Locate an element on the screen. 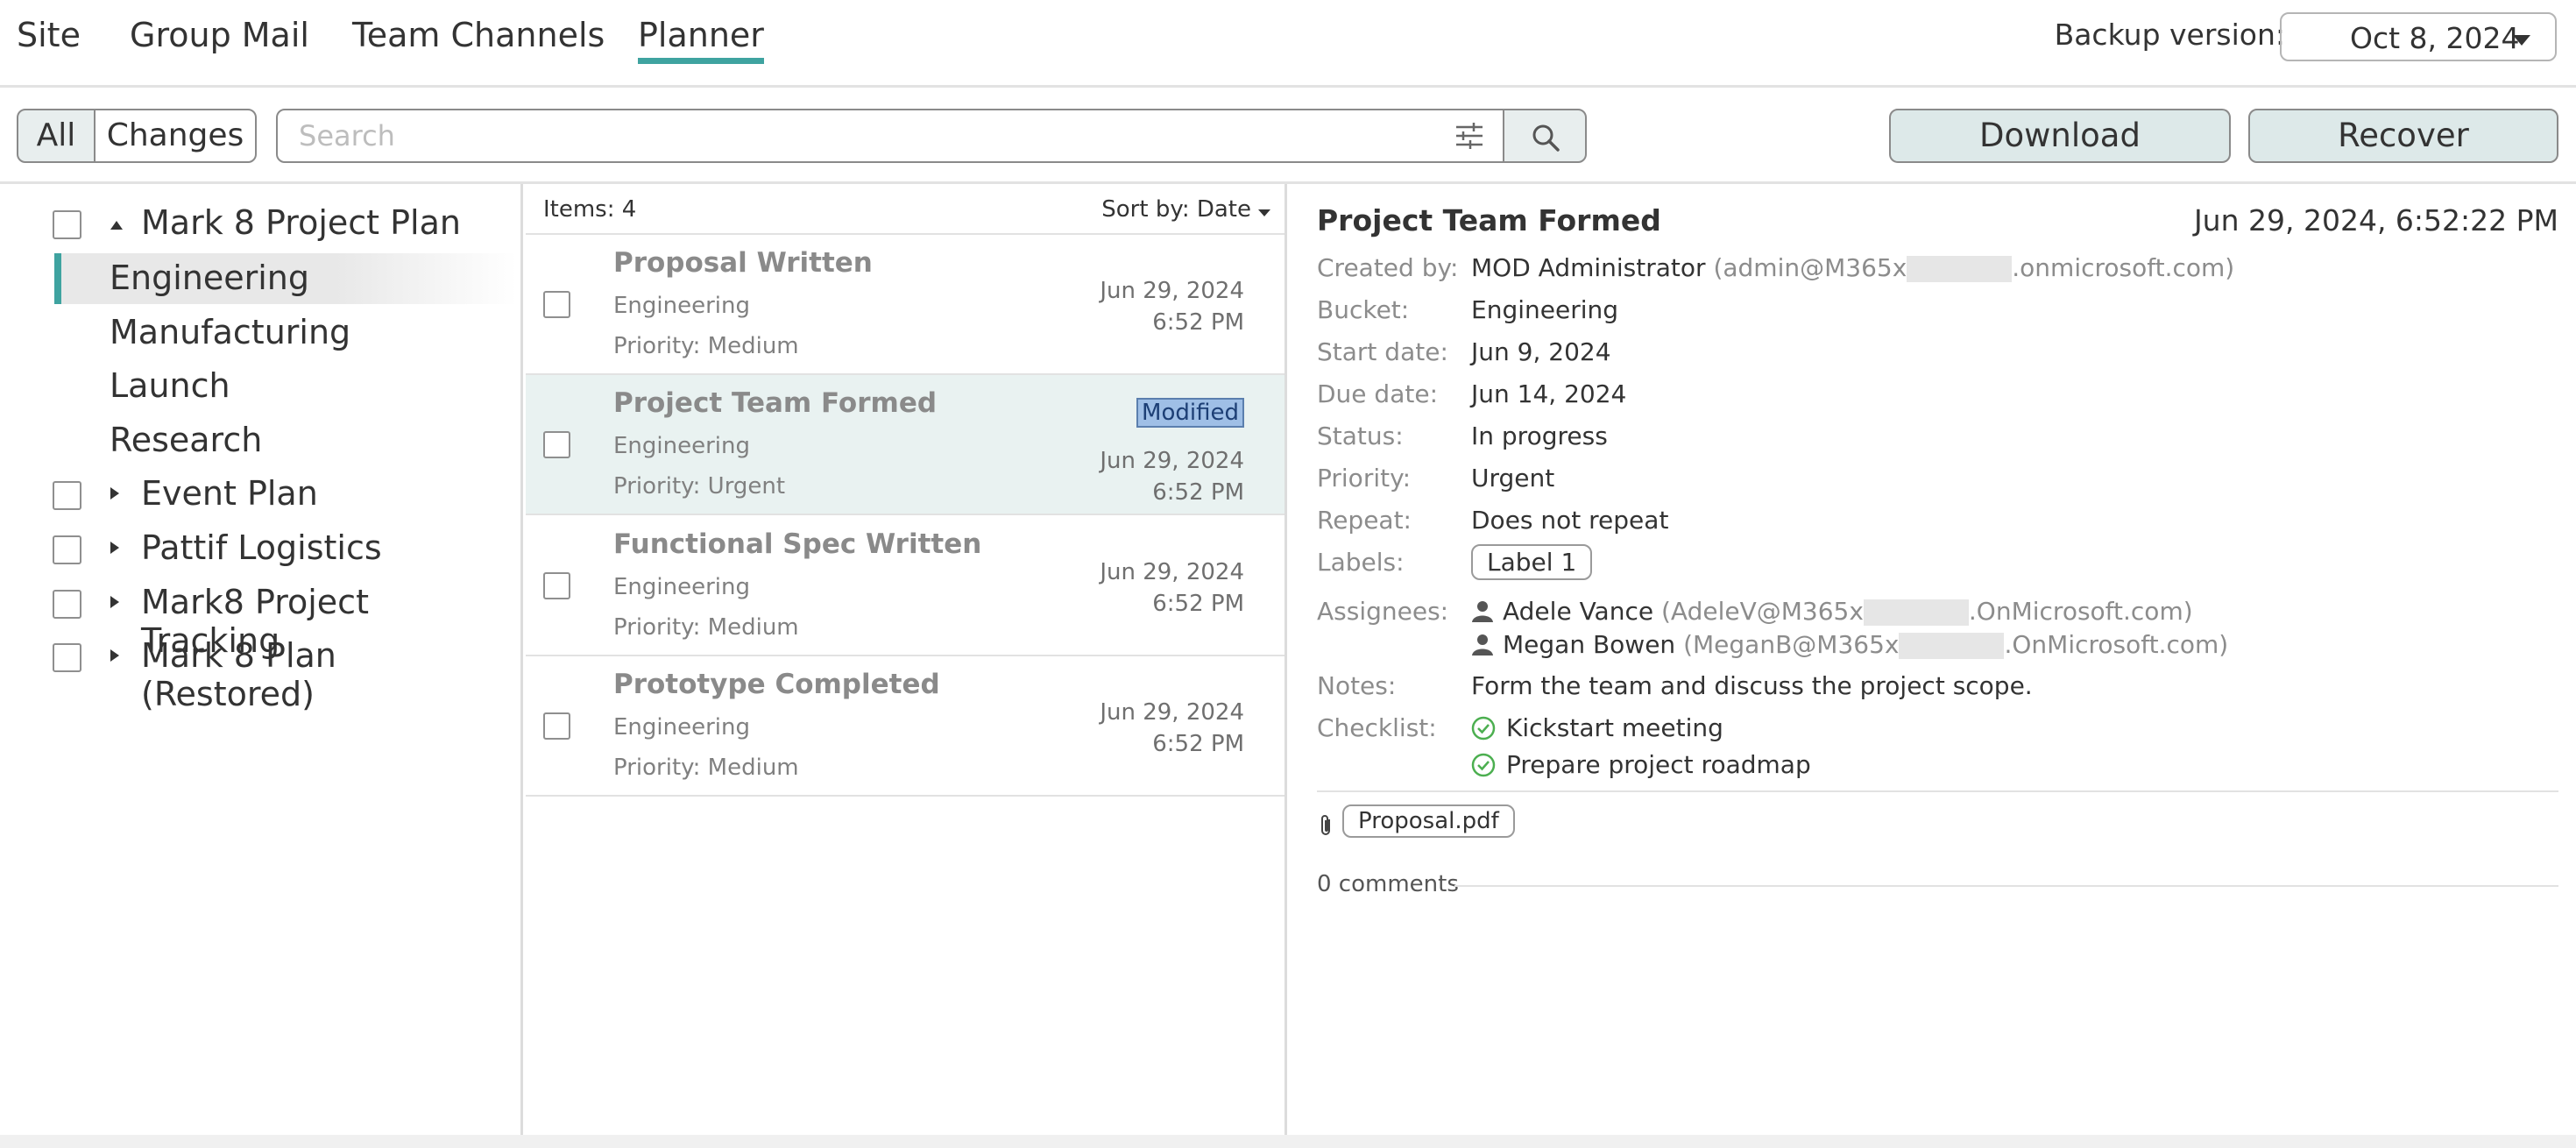  filter-changes-button: Changes is located at coordinates (175, 136).